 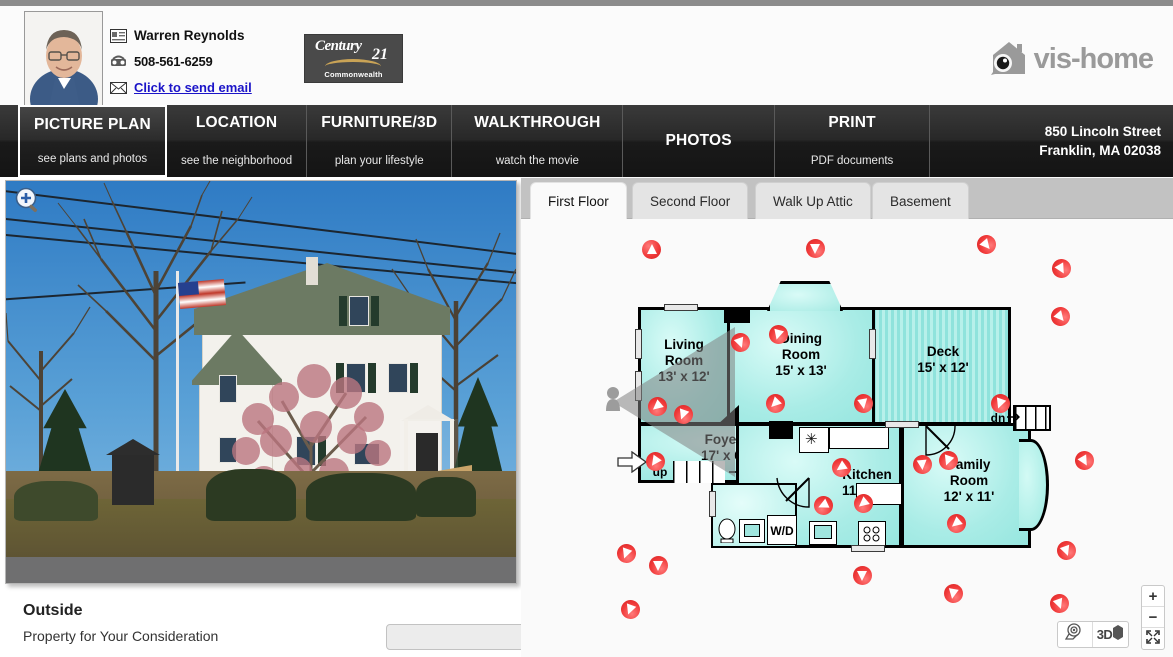 I want to click on nav-item-location: LOCATION see the neighborhood, so click(x=237, y=141).